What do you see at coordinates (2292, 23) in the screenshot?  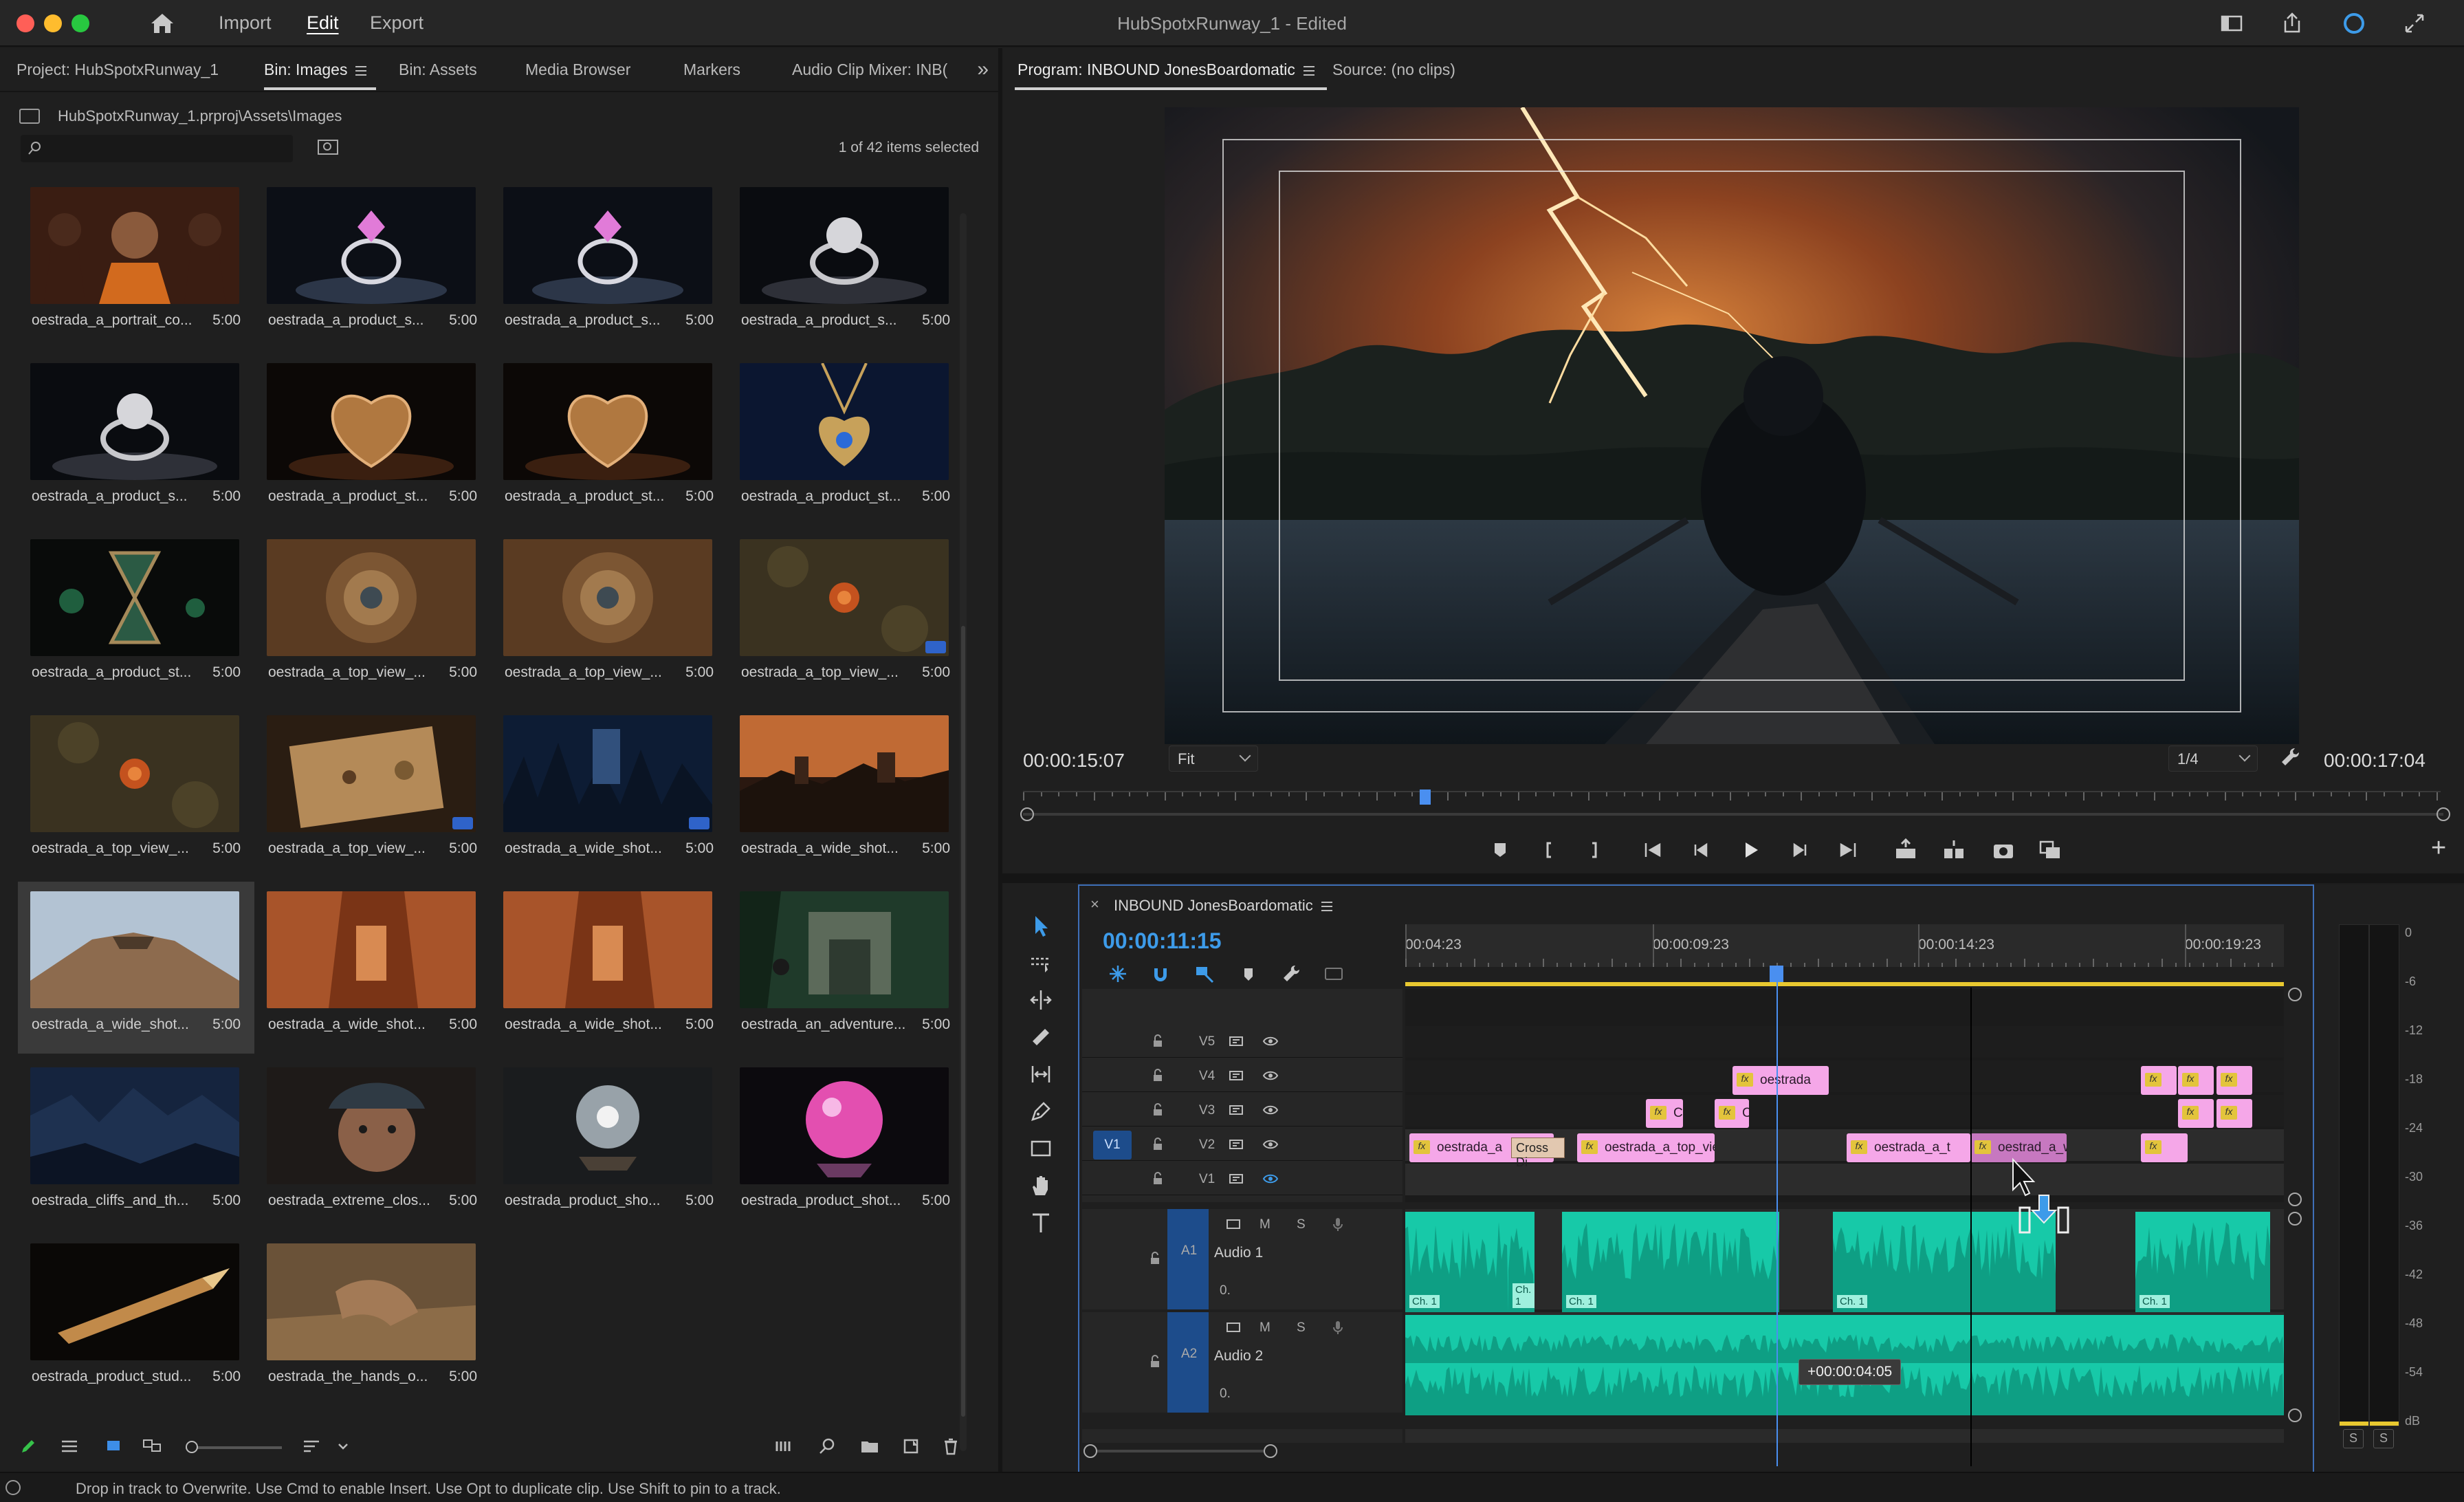 I see `share-icon` at bounding box center [2292, 23].